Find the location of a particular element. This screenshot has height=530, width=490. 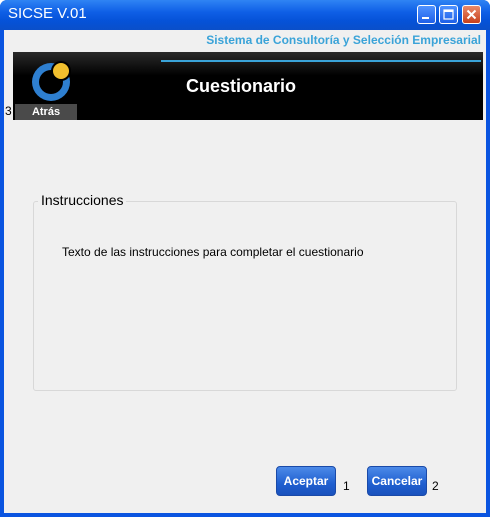

minimize-button is located at coordinates (426, 14).